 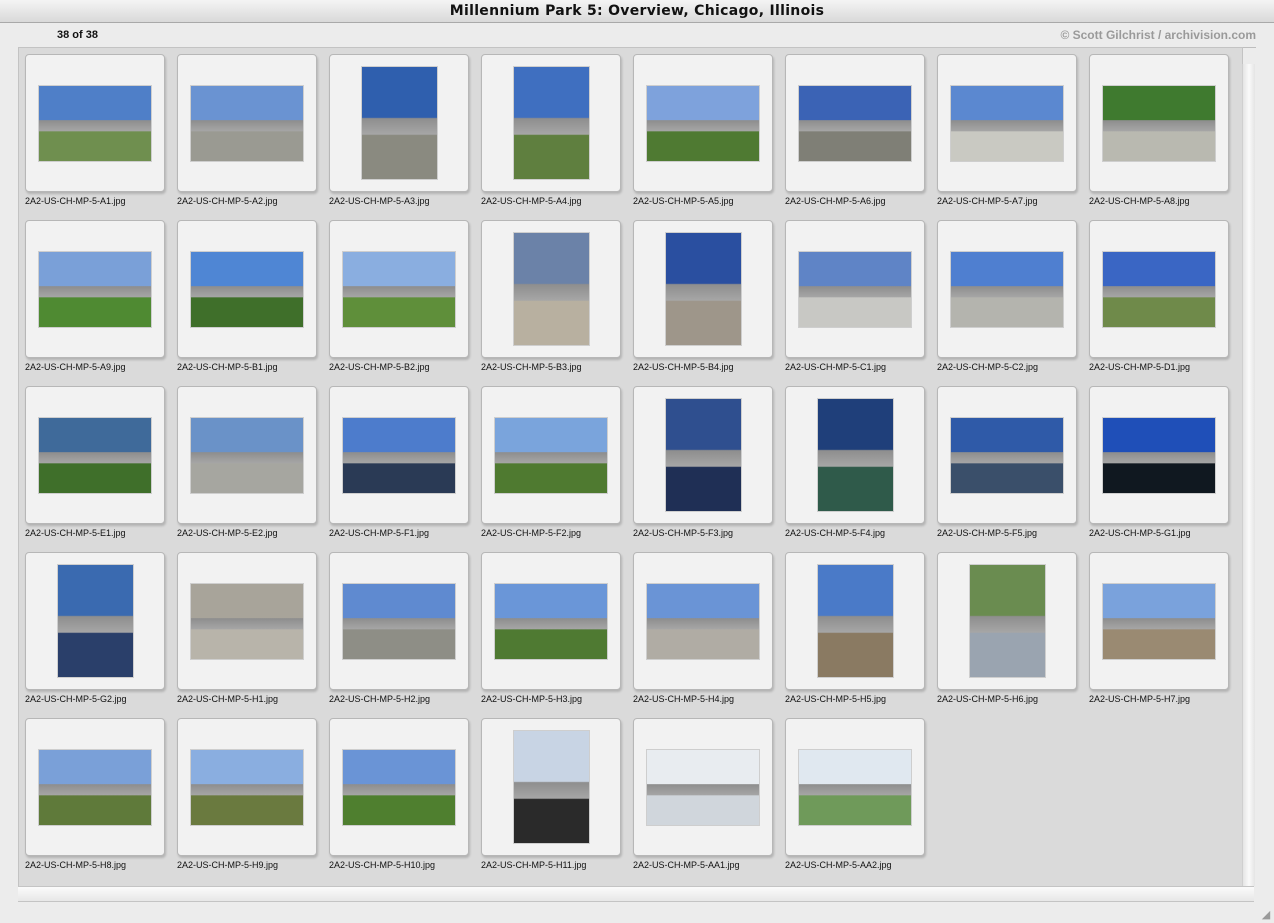 I want to click on thumbnail-item: 2A2-US-CH-MP-5-H6.jpg, so click(x=1007, y=628).